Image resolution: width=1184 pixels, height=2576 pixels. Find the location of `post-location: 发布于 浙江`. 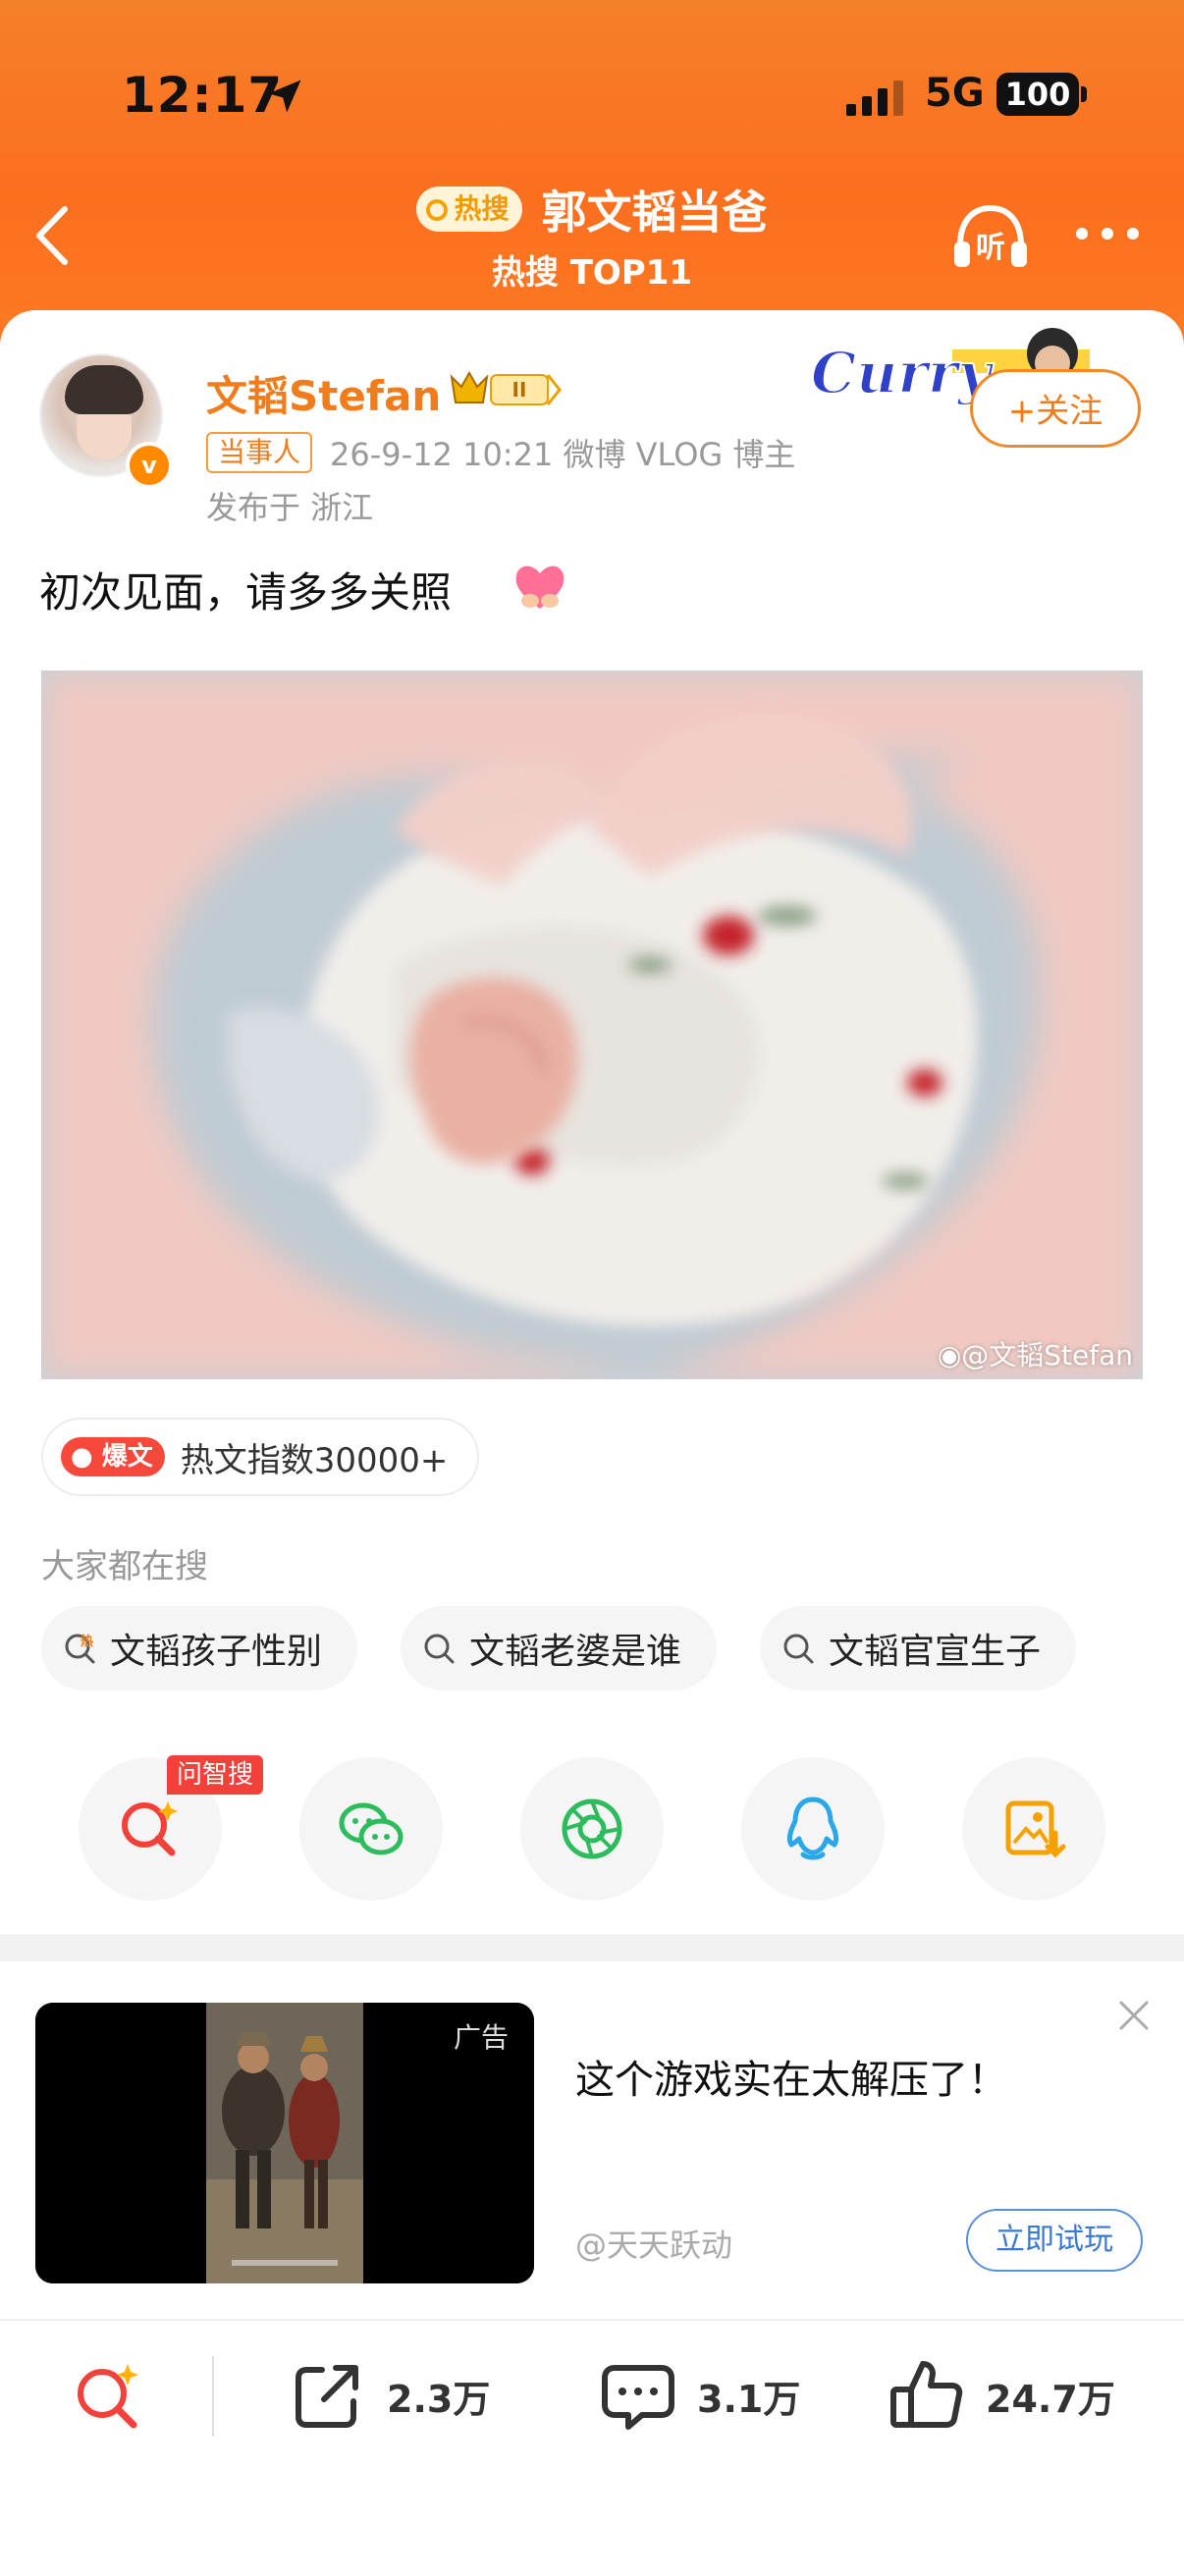

post-location: 发布于 浙江 is located at coordinates (290, 507).